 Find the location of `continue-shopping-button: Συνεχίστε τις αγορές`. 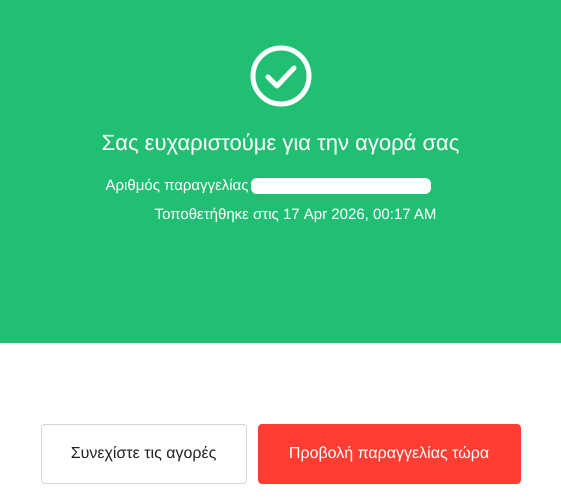

continue-shopping-button: Συνεχίστε τις αγορές is located at coordinates (143, 454).